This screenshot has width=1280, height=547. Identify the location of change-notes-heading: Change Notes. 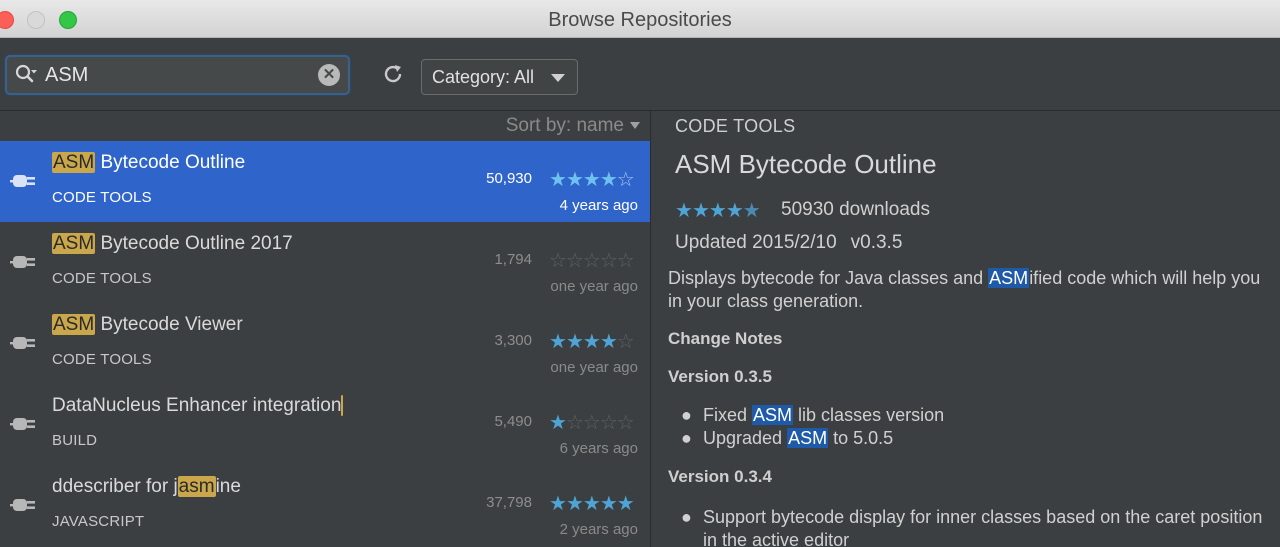
(725, 338).